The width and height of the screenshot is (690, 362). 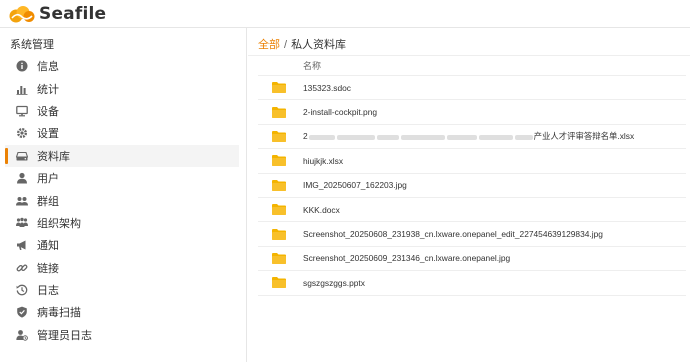 I want to click on sidebar-item-info: 信息, so click(x=122, y=66).